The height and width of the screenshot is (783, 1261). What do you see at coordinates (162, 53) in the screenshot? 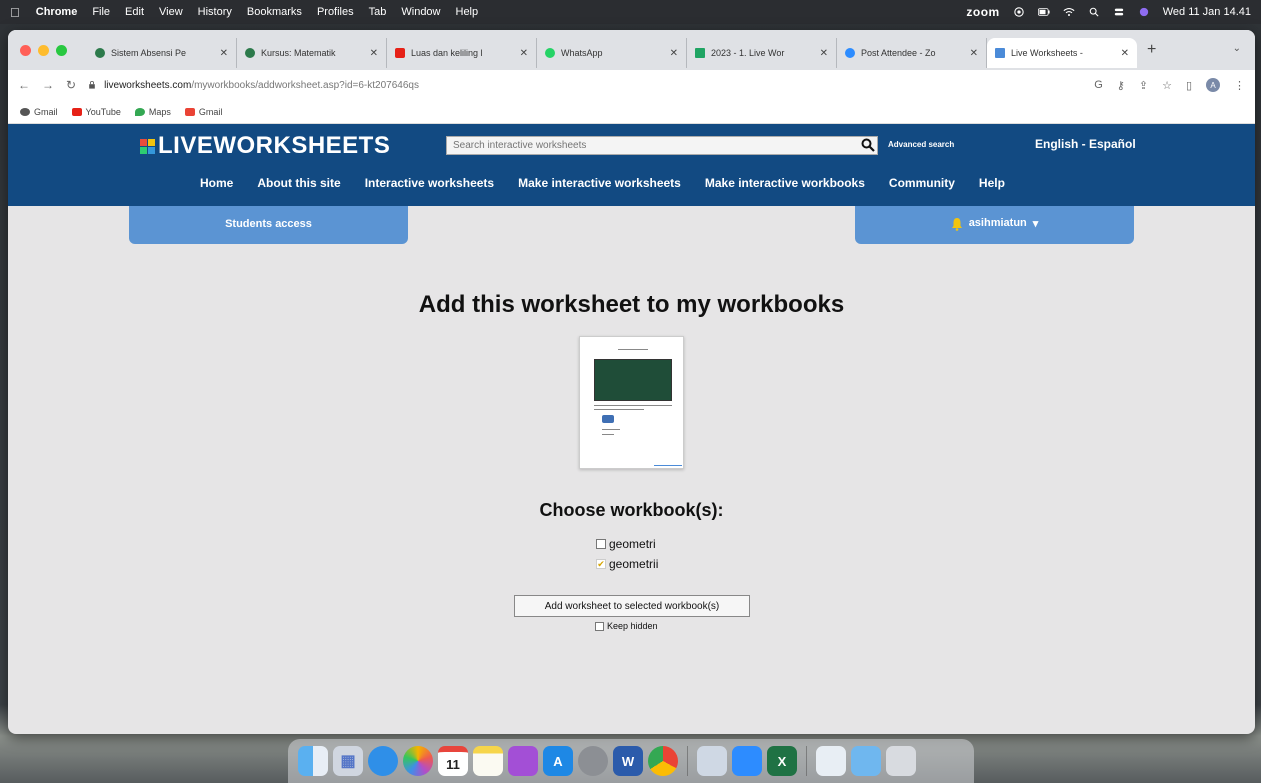
I see `browser-tab: Sistem Absensi Pe ✕` at bounding box center [162, 53].